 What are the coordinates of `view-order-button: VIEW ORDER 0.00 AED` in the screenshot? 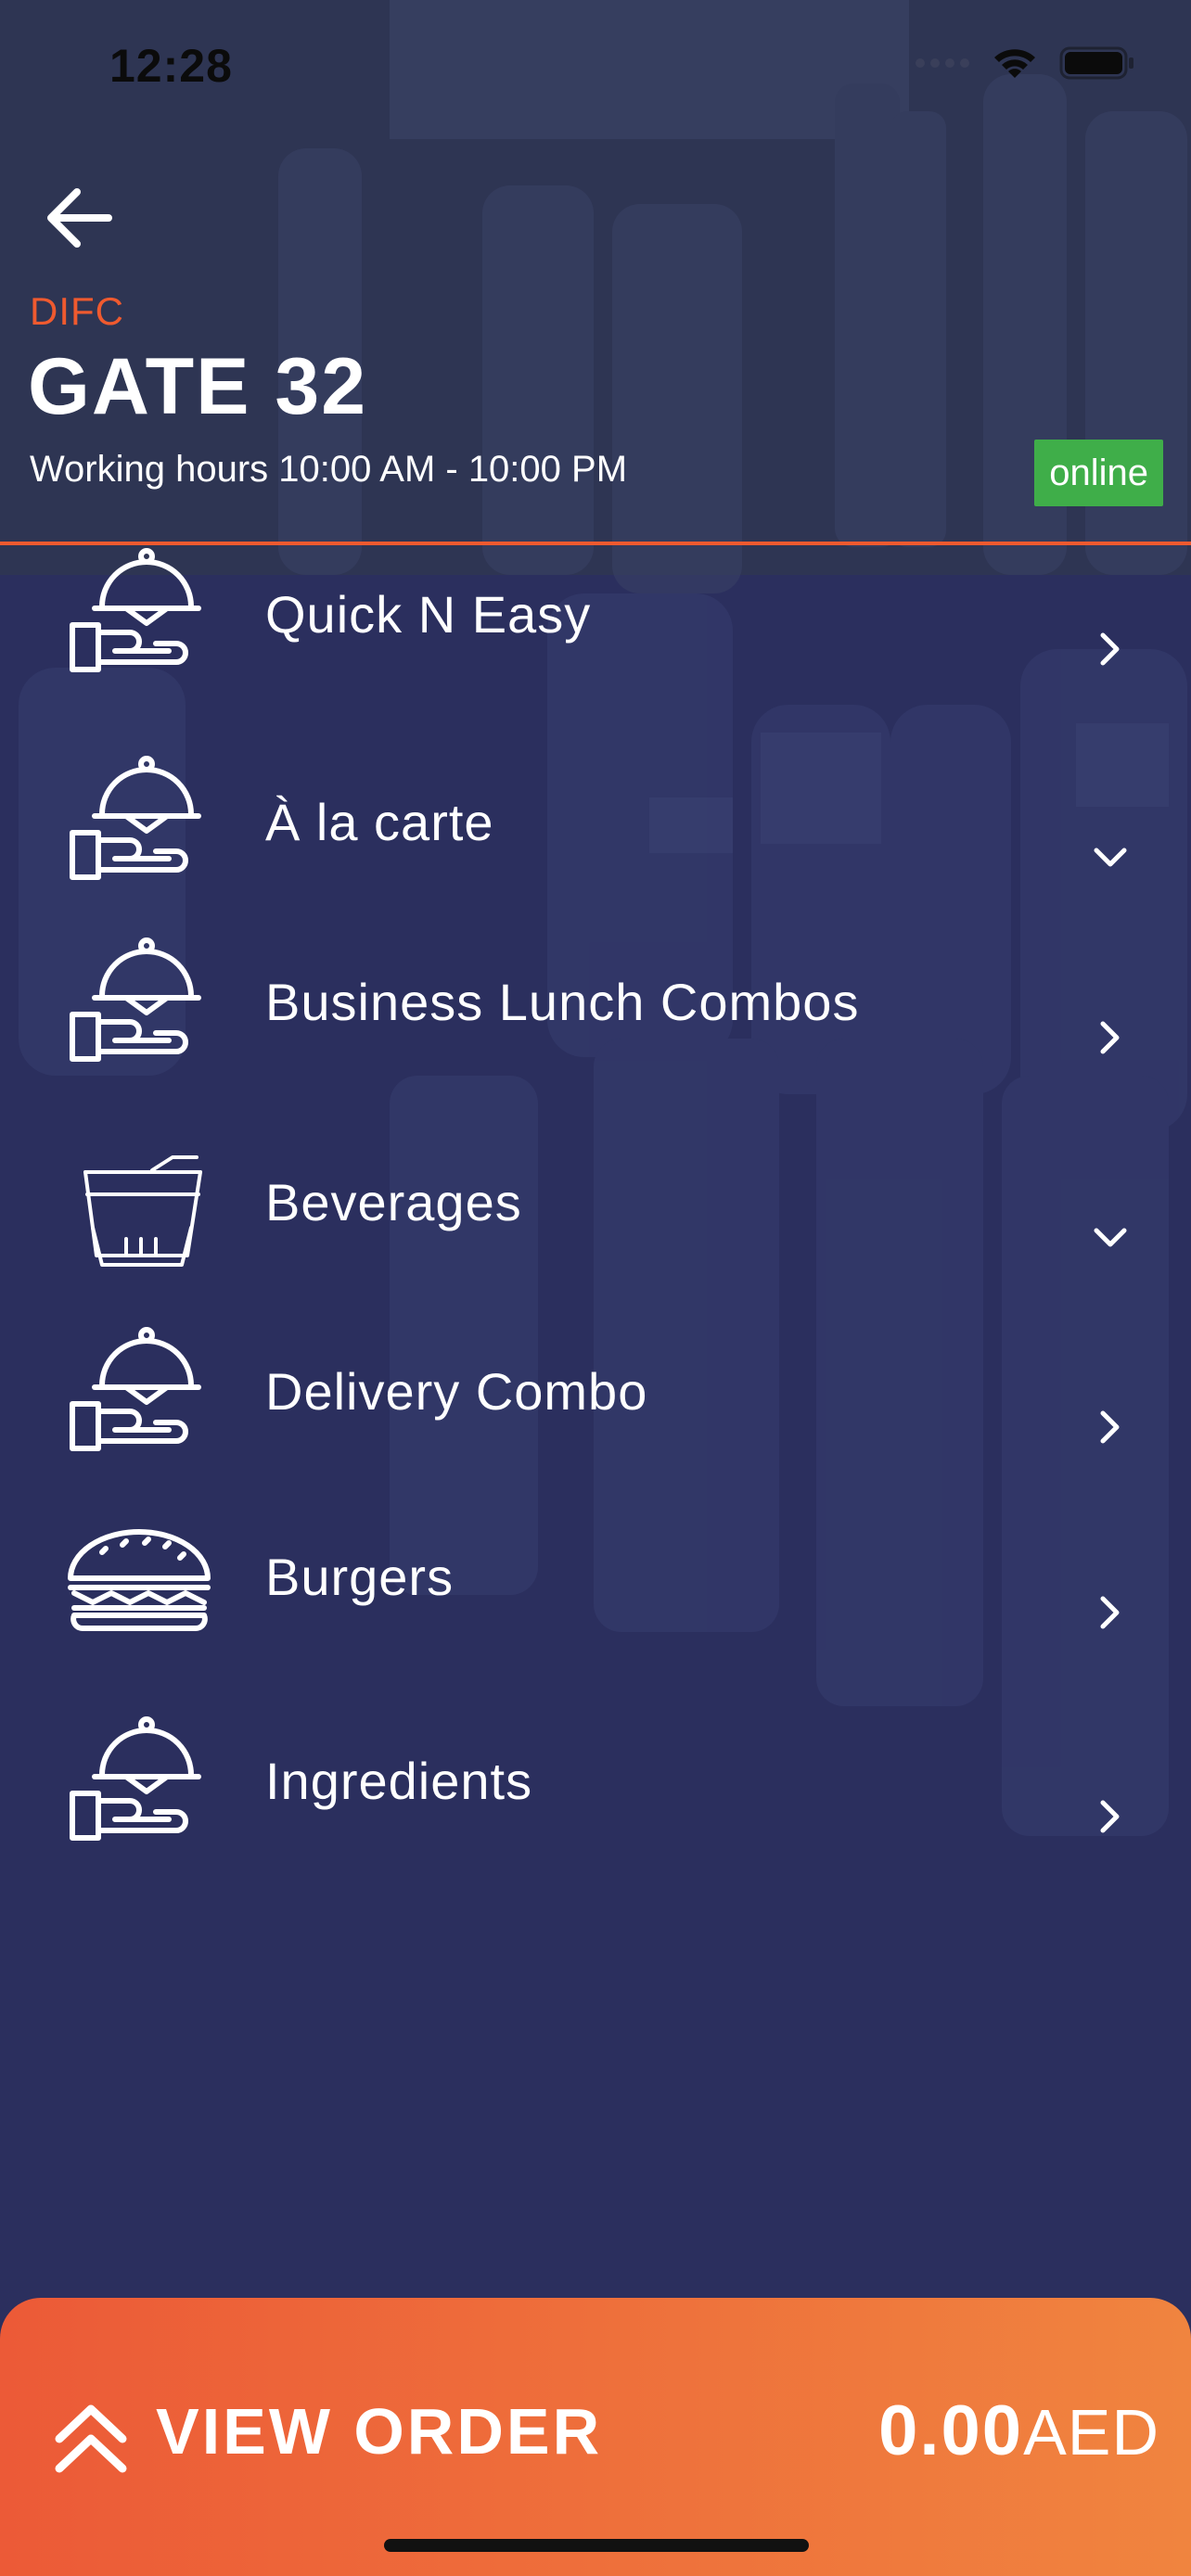 It's located at (595, 2437).